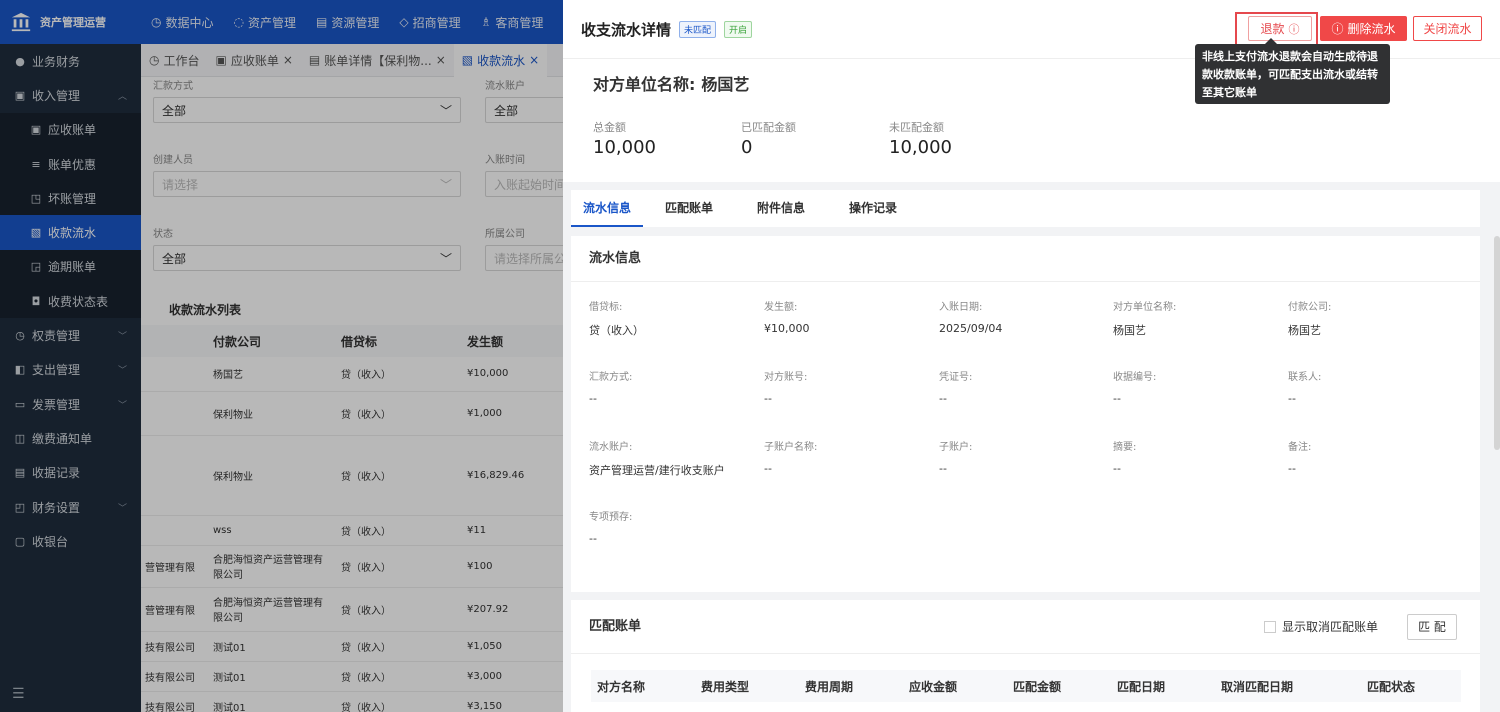 The width and height of the screenshot is (1500, 712). What do you see at coordinates (676, 543) in the screenshot?
I see `info-field: 专项预存: --` at bounding box center [676, 543].